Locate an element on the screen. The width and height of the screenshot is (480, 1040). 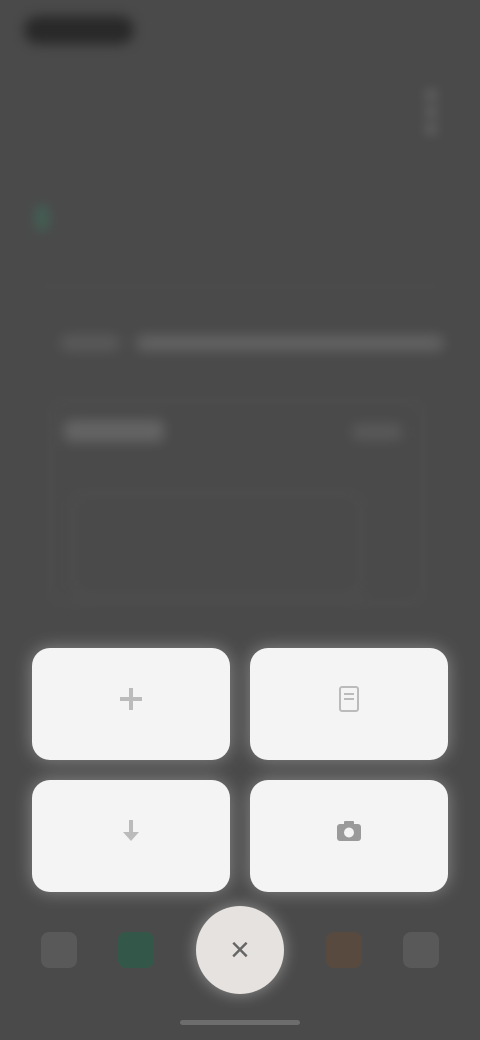
more-options-icon is located at coordinates (431, 112).